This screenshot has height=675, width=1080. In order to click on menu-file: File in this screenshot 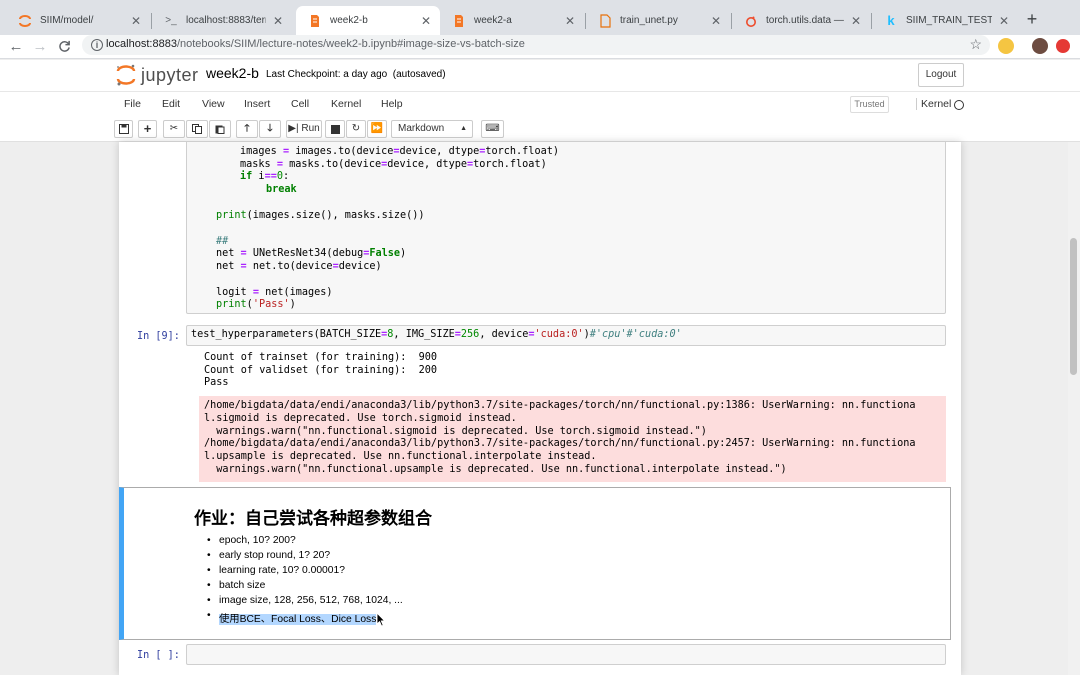, I will do `click(132, 104)`.